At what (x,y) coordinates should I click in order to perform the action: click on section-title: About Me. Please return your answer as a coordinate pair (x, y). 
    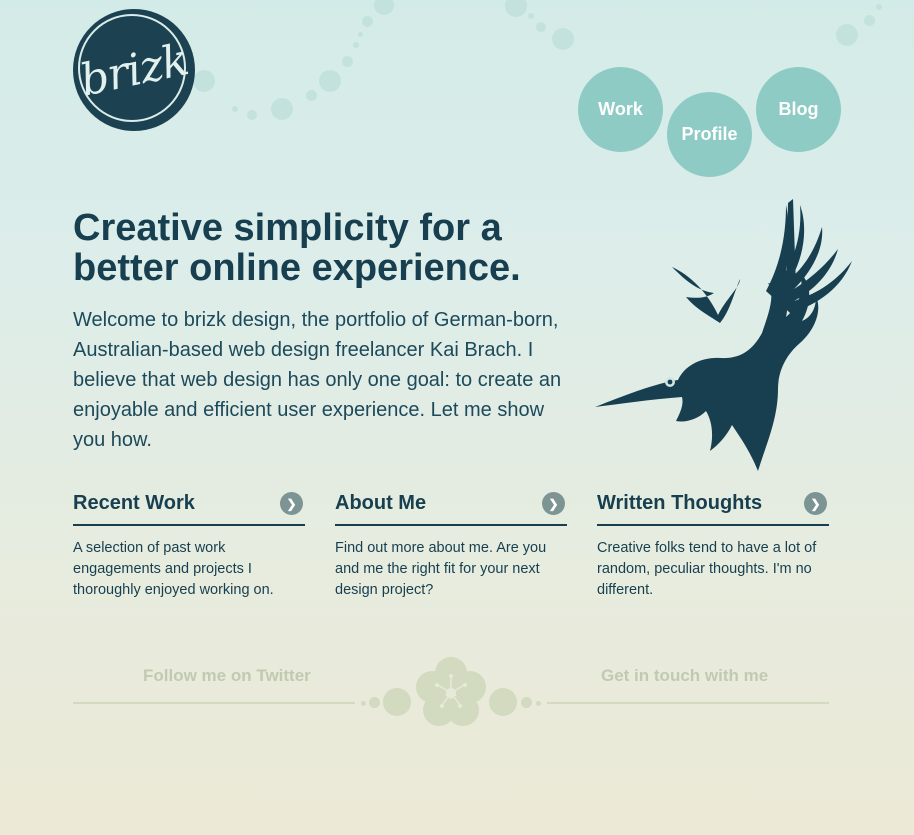
    Looking at the image, I should click on (381, 503).